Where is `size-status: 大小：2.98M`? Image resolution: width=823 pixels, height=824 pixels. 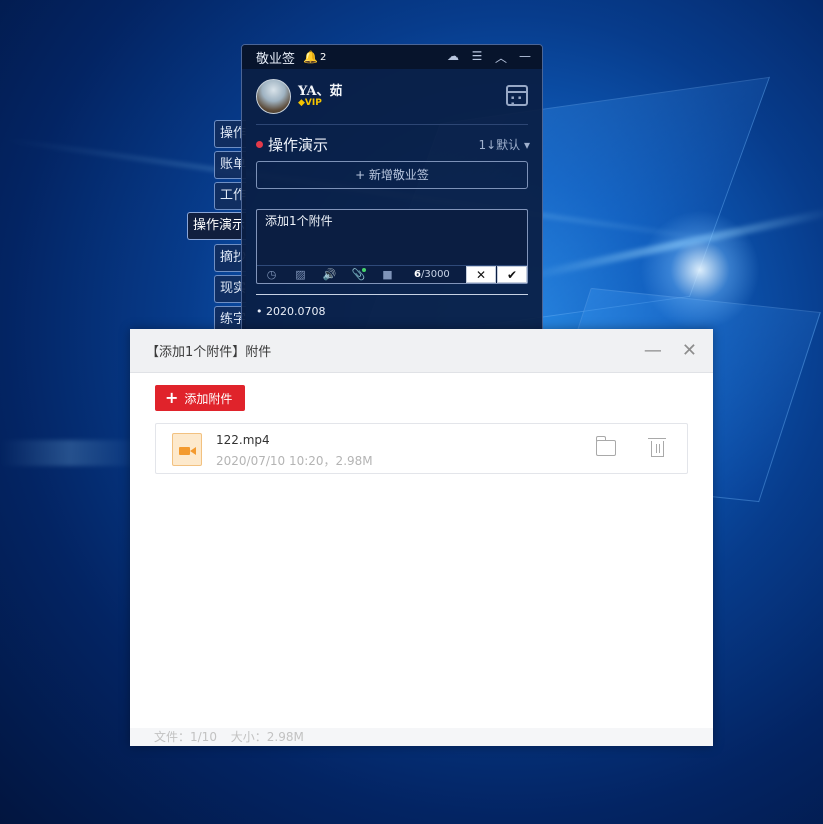 size-status: 大小：2.98M is located at coordinates (267, 737).